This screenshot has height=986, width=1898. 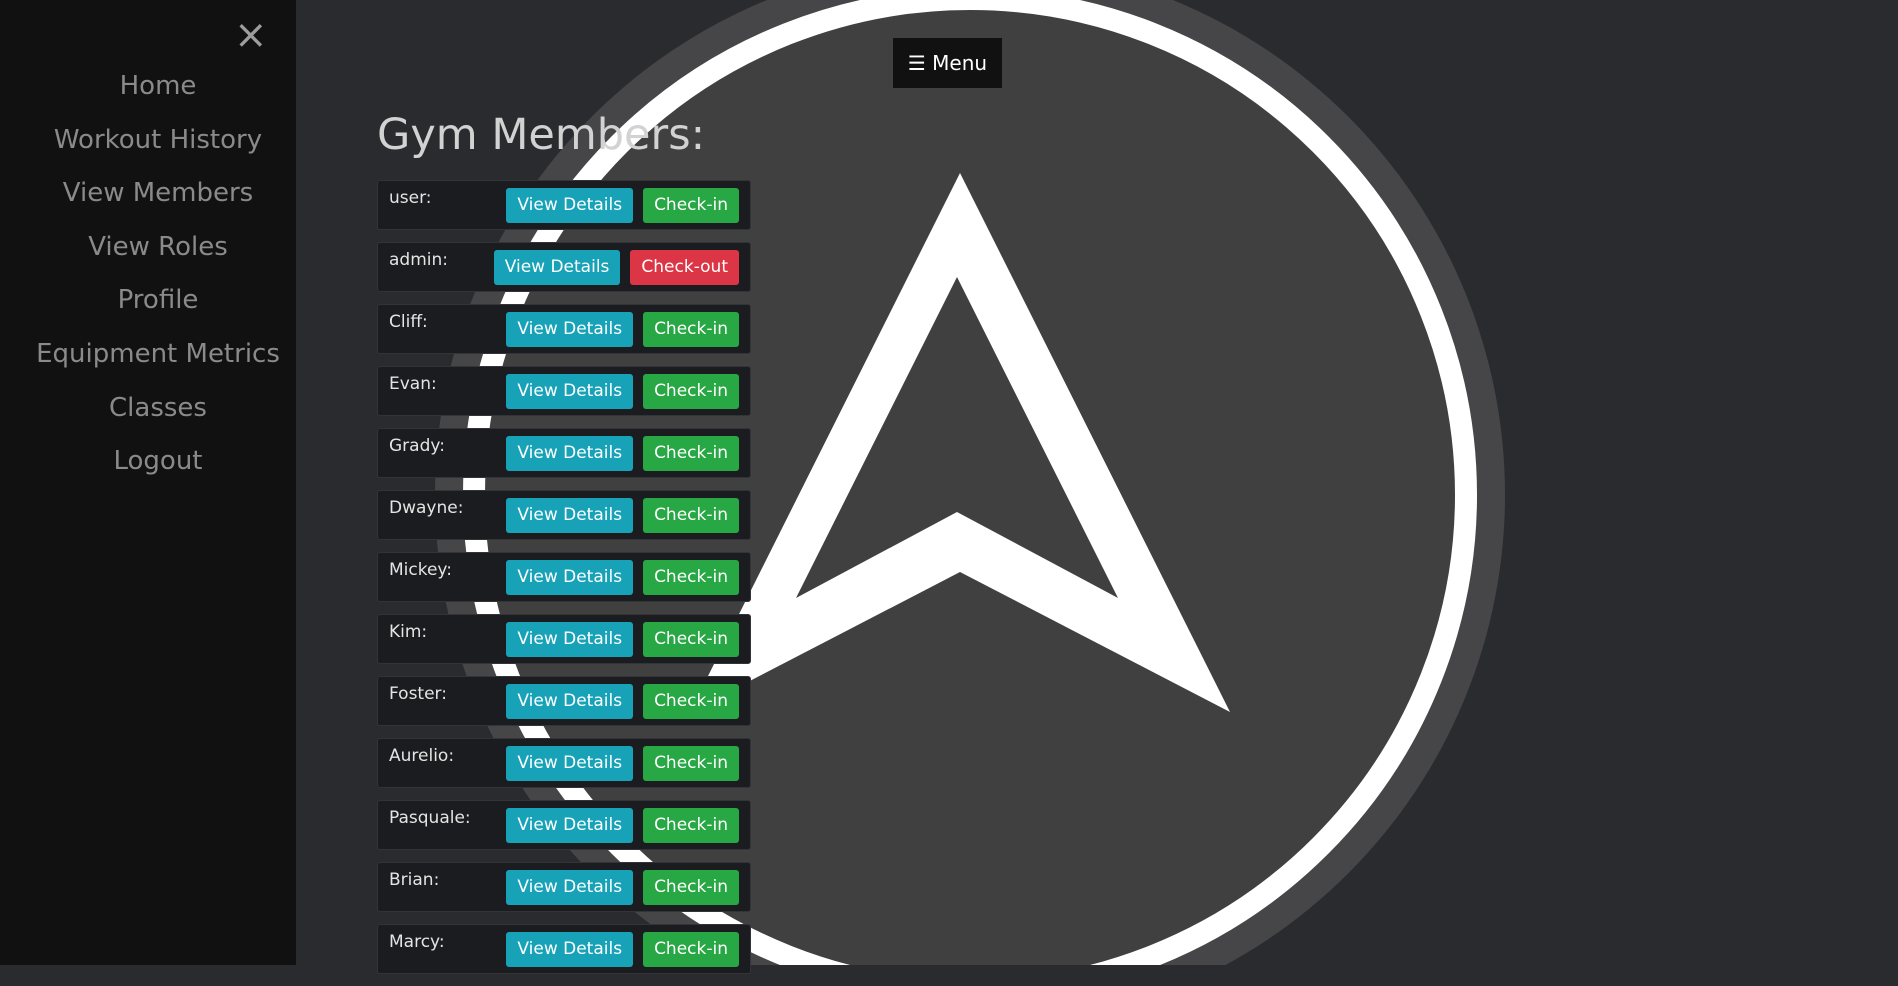 What do you see at coordinates (408, 322) in the screenshot?
I see `member-name: Cliff:` at bounding box center [408, 322].